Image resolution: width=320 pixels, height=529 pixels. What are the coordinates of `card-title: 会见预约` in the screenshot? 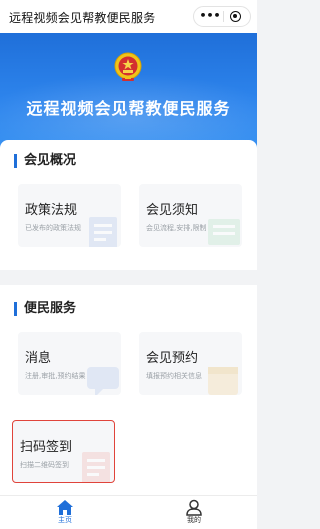 It's located at (172, 358).